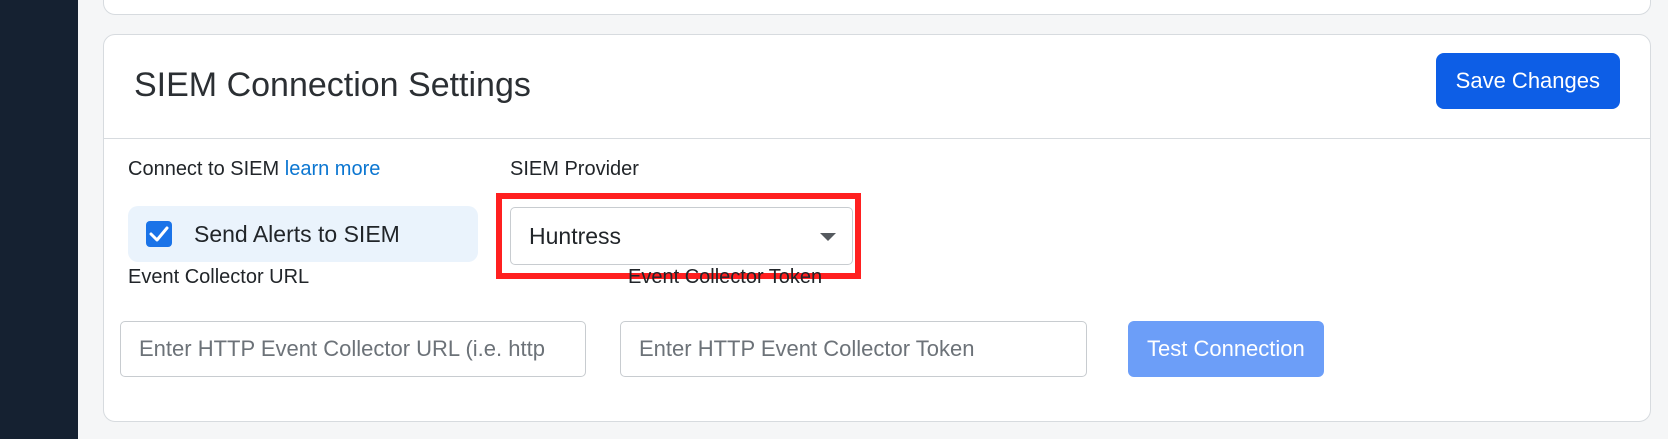 The image size is (1668, 439). I want to click on event-collector-token-input, so click(853, 349).